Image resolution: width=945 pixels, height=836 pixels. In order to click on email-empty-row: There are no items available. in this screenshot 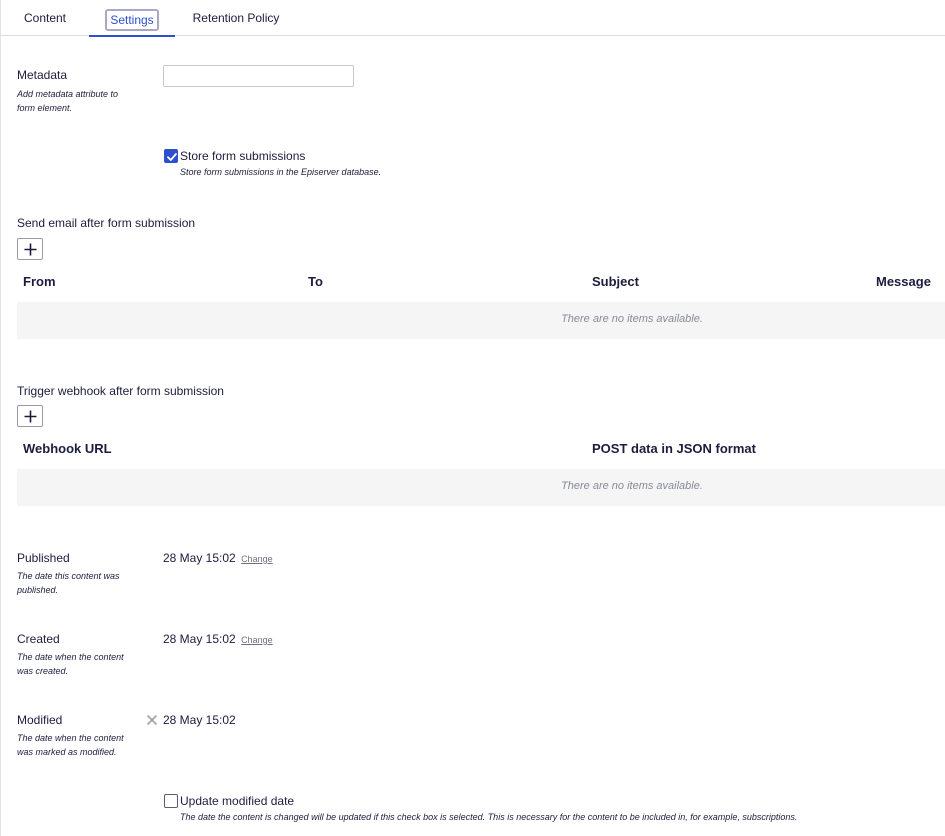, I will do `click(481, 320)`.